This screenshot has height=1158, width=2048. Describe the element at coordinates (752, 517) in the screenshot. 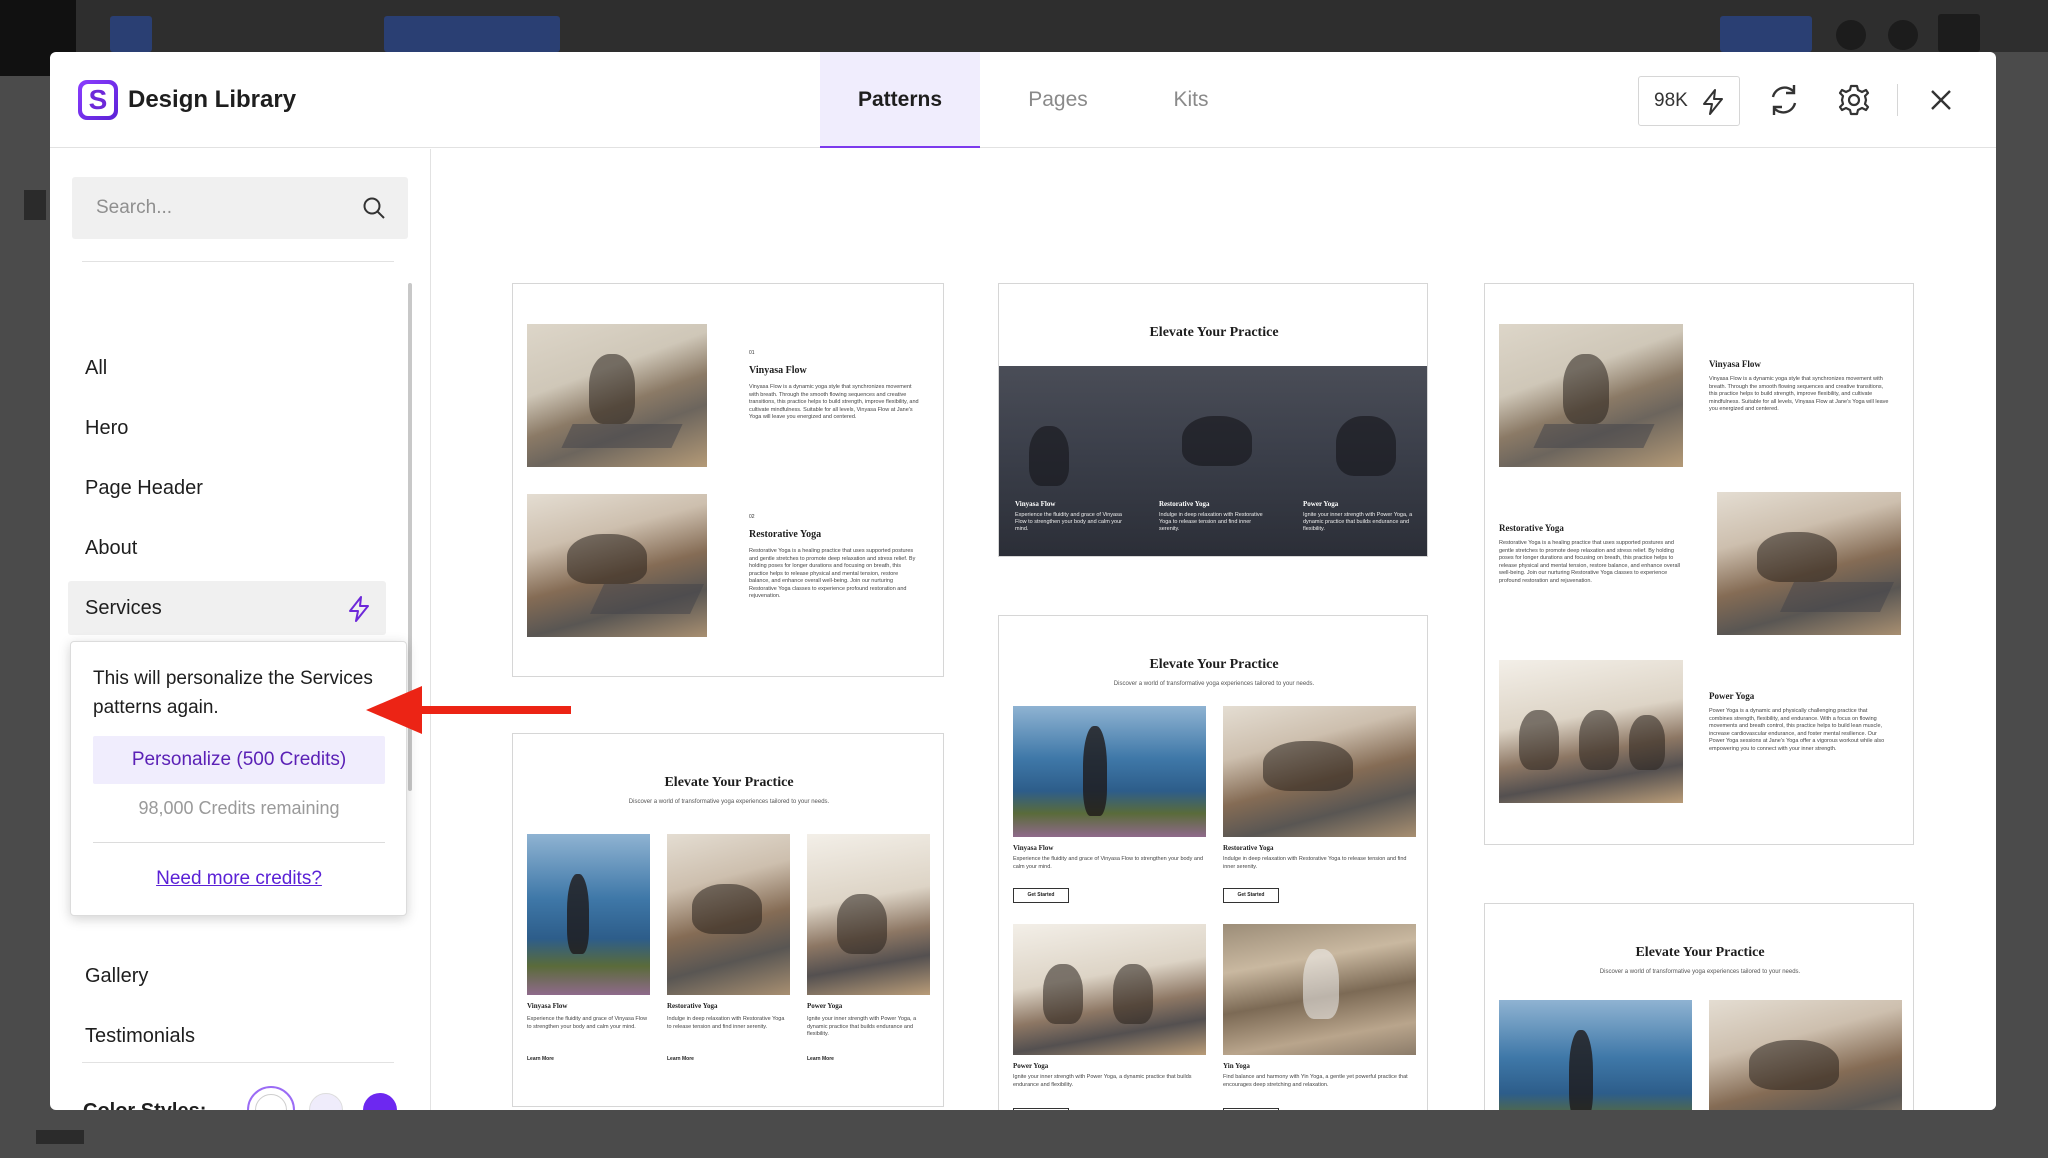

I see `item-number: 02` at that location.